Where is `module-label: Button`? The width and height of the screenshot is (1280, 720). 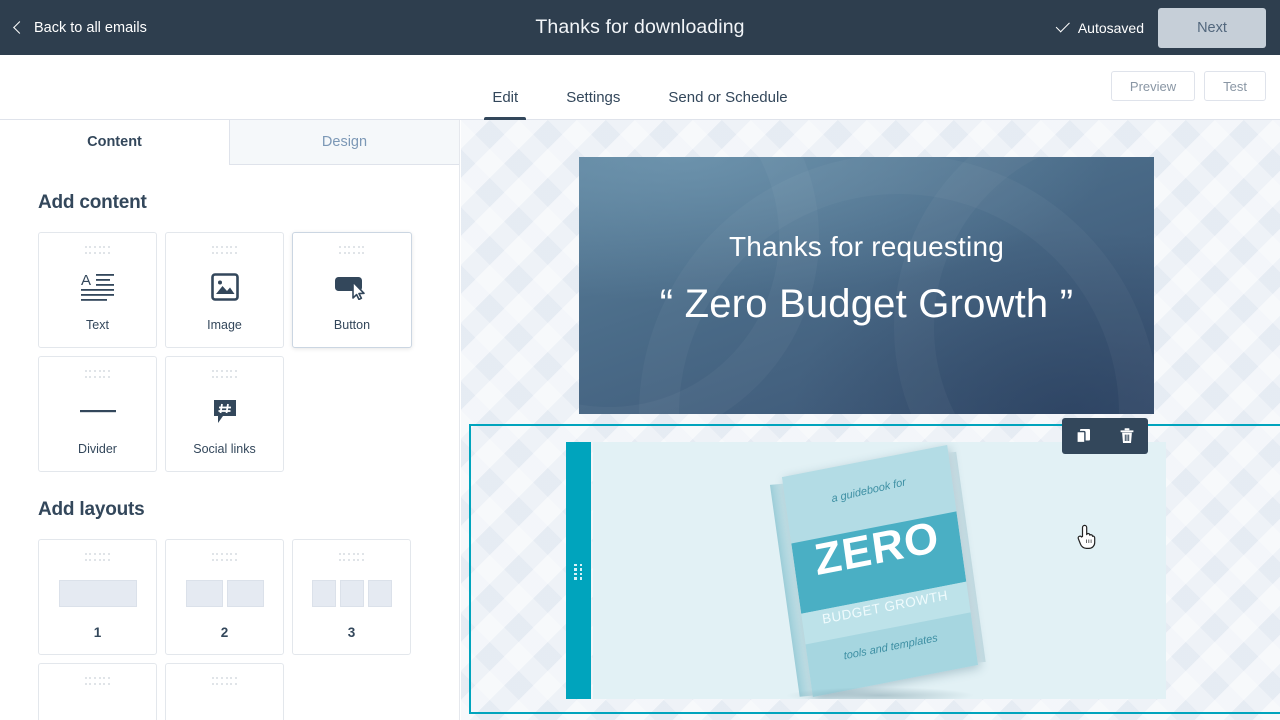
module-label: Button is located at coordinates (352, 325).